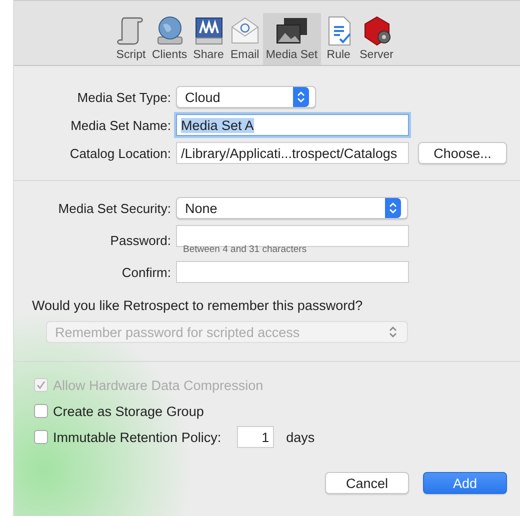 Image resolution: width=520 pixels, height=516 pixels. Describe the element at coordinates (291, 39) in the screenshot. I see `toolbar-tab: Media Set` at that location.